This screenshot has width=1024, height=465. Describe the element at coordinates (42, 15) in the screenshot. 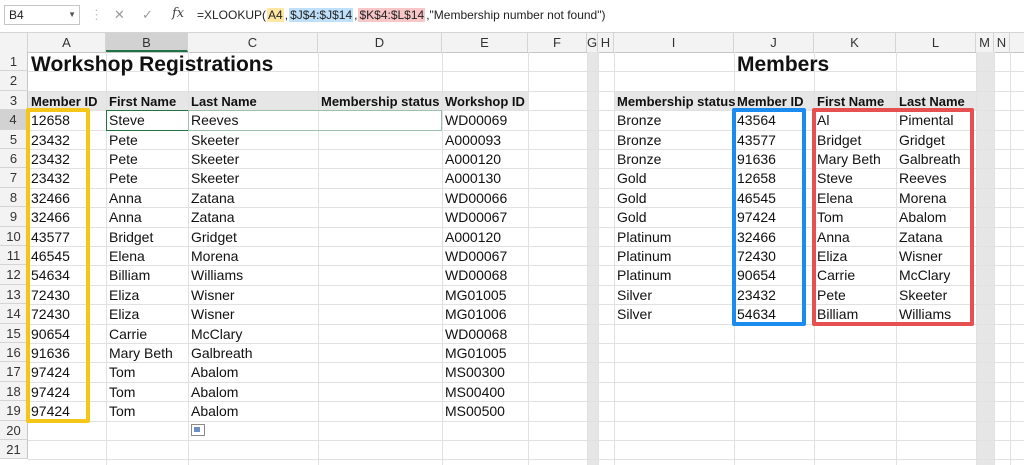

I see `name-box: B4 ▼` at that location.